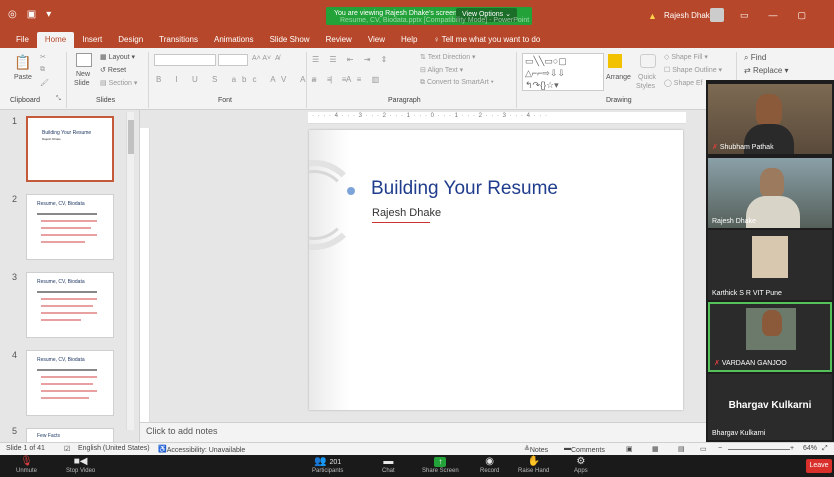  I want to click on tab-transitions: Transitions, so click(178, 40).